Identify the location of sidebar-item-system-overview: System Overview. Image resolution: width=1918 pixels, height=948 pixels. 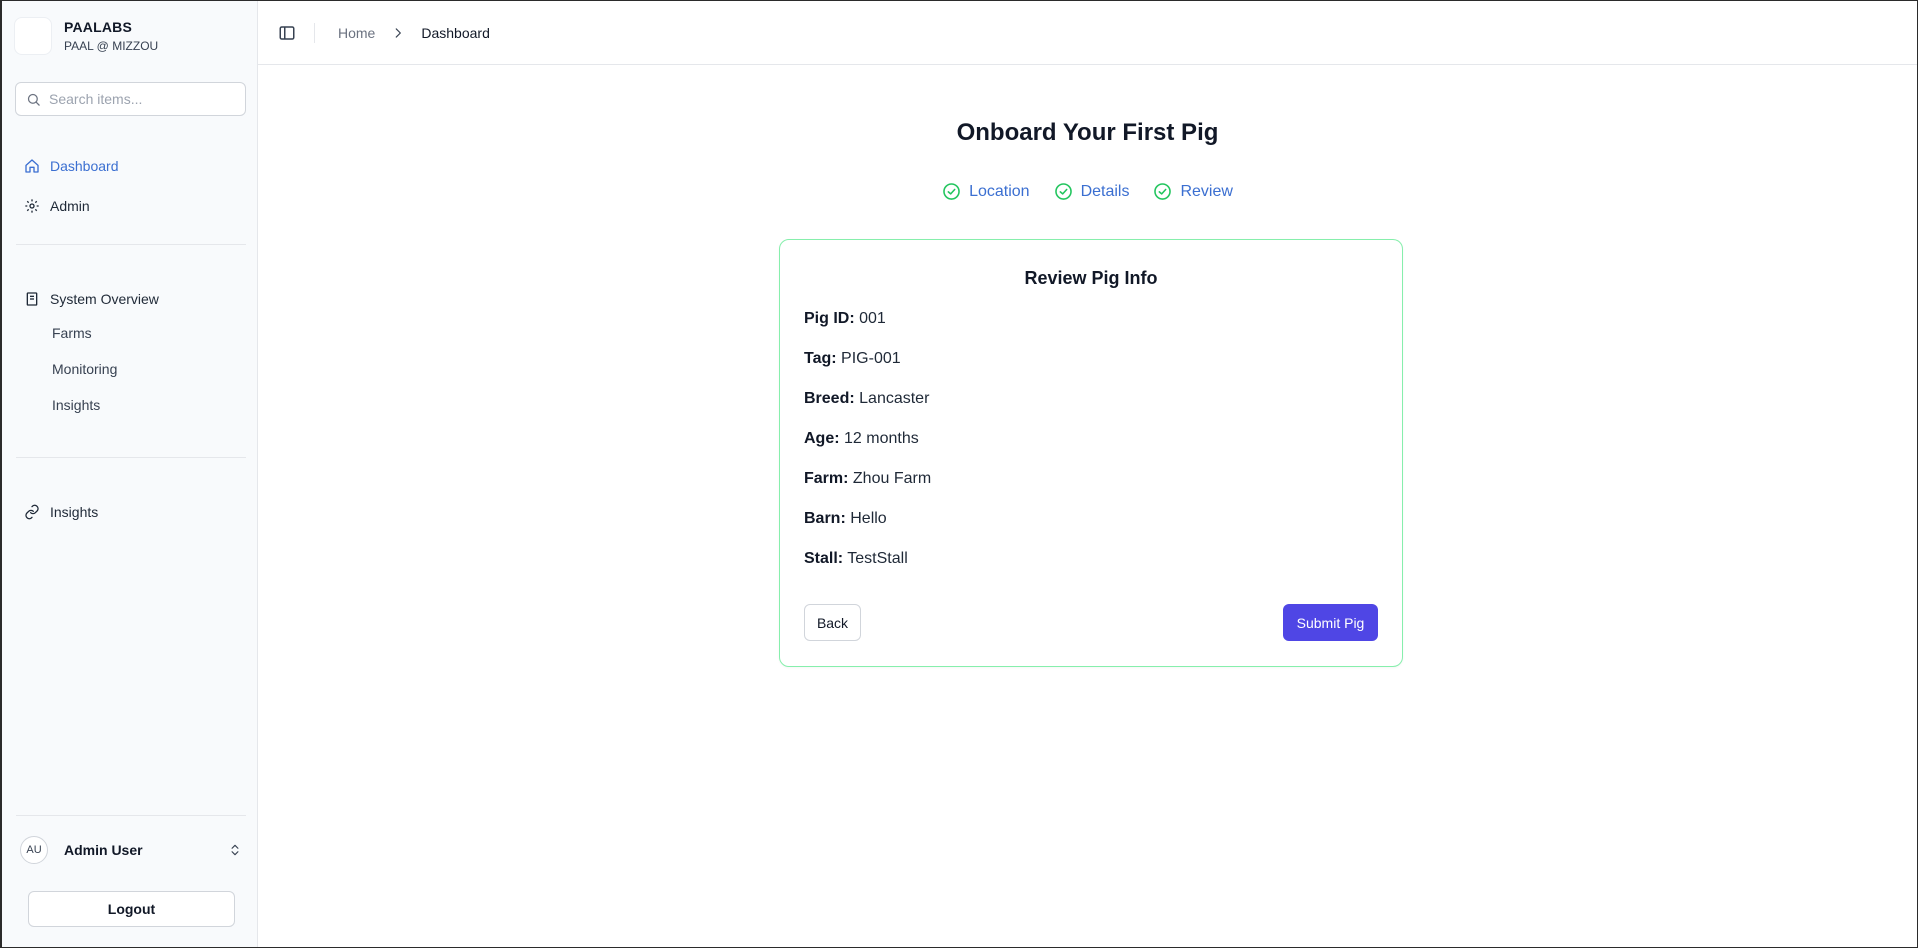
(131, 299).